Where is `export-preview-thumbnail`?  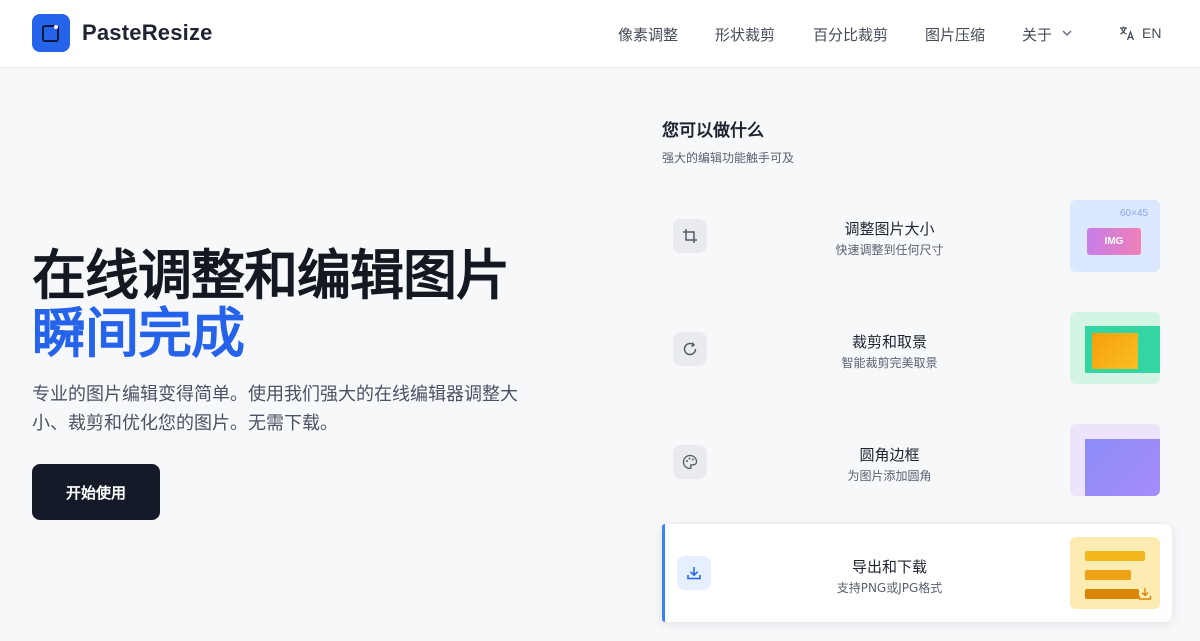
export-preview-thumbnail is located at coordinates (1115, 573).